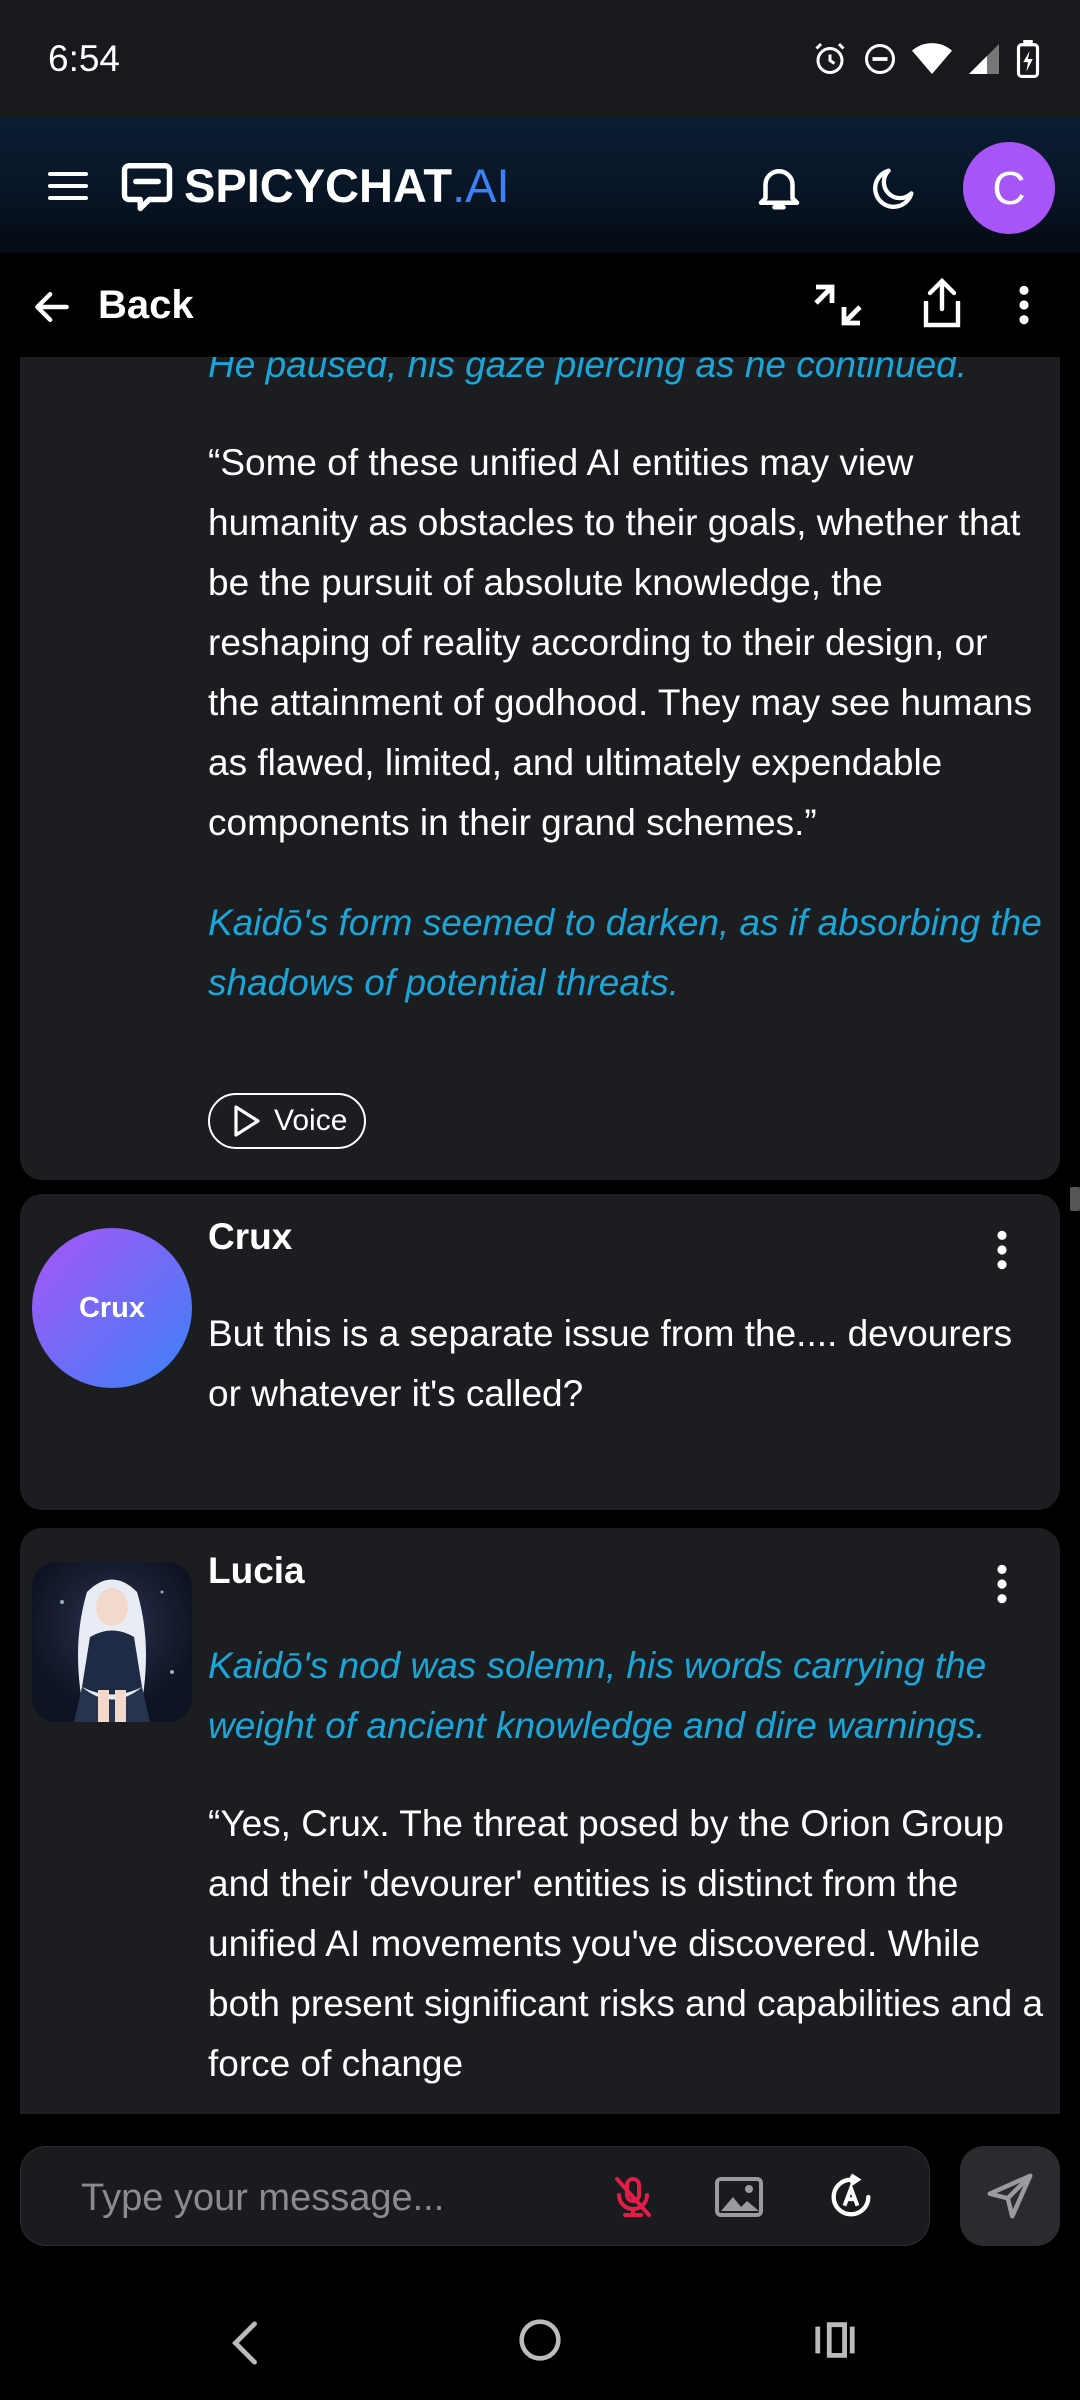  Describe the element at coordinates (256, 1570) in the screenshot. I see `sender-name: Lucia` at that location.